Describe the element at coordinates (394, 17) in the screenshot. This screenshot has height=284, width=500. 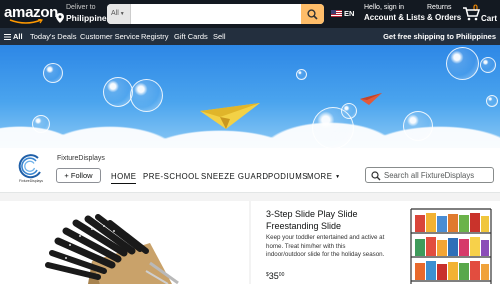
I see `account-label: Account & Lists` at that location.